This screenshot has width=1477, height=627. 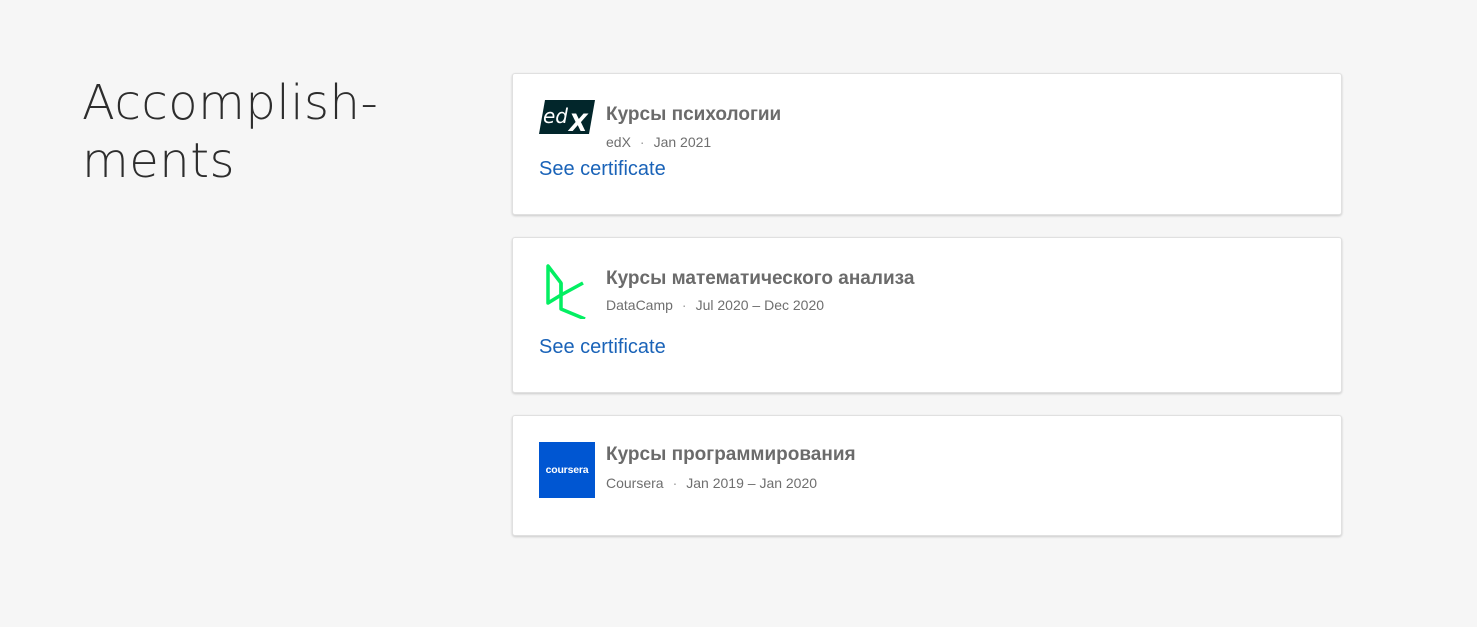 I want to click on provider-name: edX, so click(x=618, y=142).